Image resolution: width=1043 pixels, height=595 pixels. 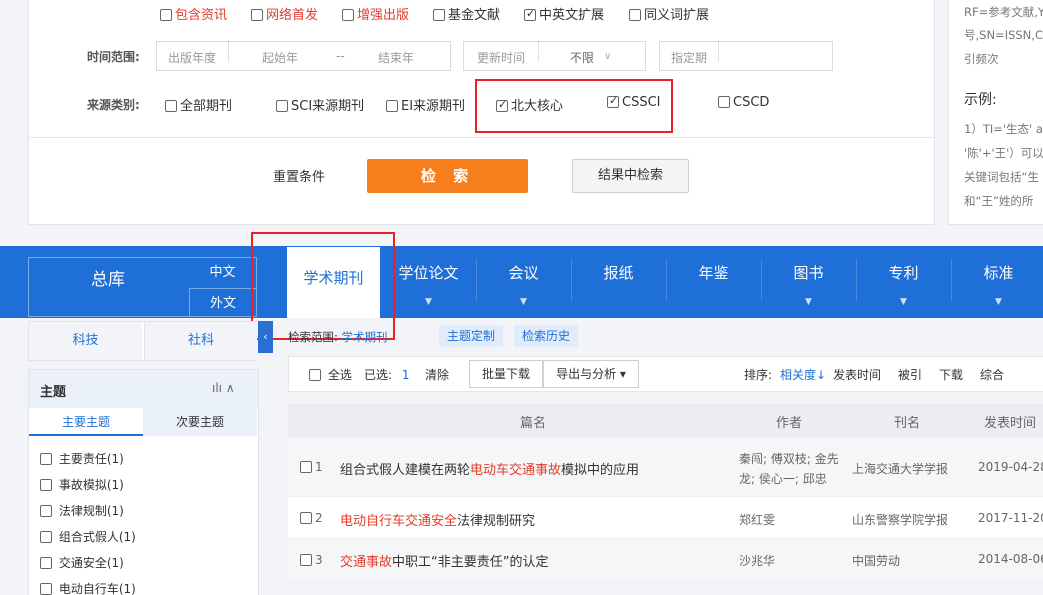 What do you see at coordinates (757, 519) in the screenshot?
I see `author-names: 郑红雯` at bounding box center [757, 519].